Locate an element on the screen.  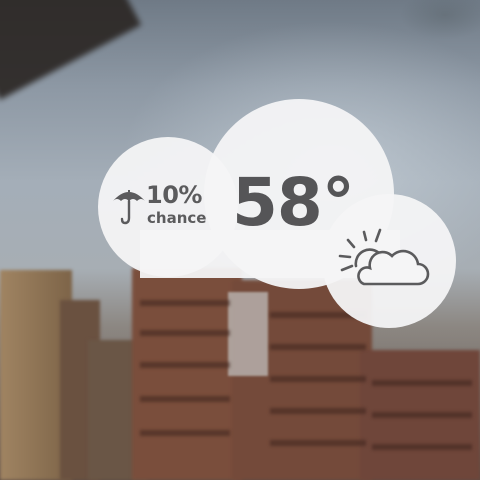
precip-chance-label: chance is located at coordinates (177, 218).